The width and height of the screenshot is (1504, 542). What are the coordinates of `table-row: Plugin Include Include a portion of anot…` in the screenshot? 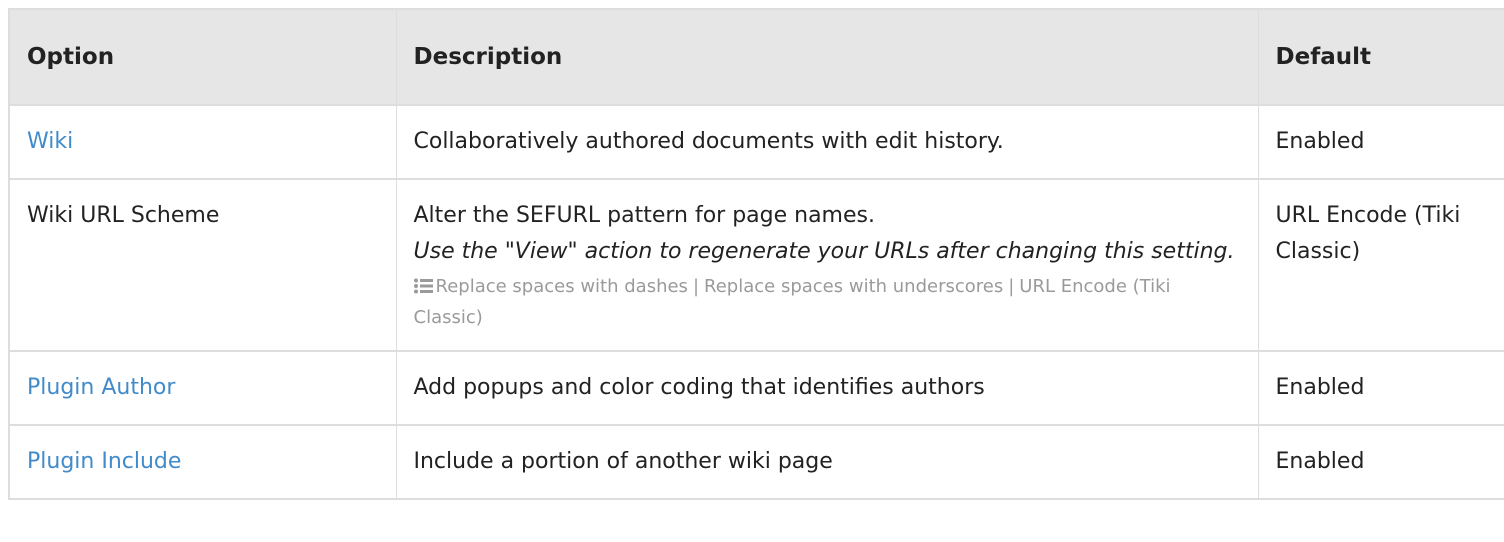 It's located at (756, 462).